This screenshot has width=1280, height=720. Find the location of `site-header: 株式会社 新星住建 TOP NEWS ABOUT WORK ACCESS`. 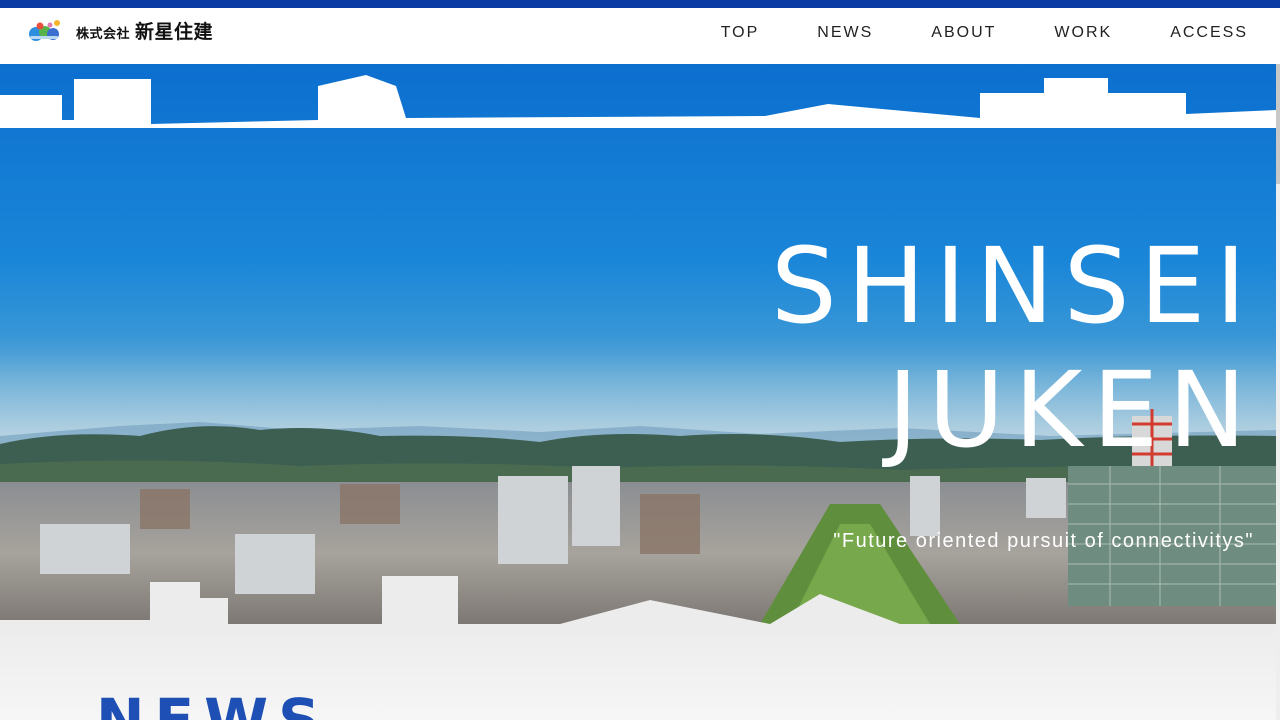

site-header: 株式会社 新星住建 TOP NEWS ABOUT WORK ACCESS is located at coordinates (640, 36).